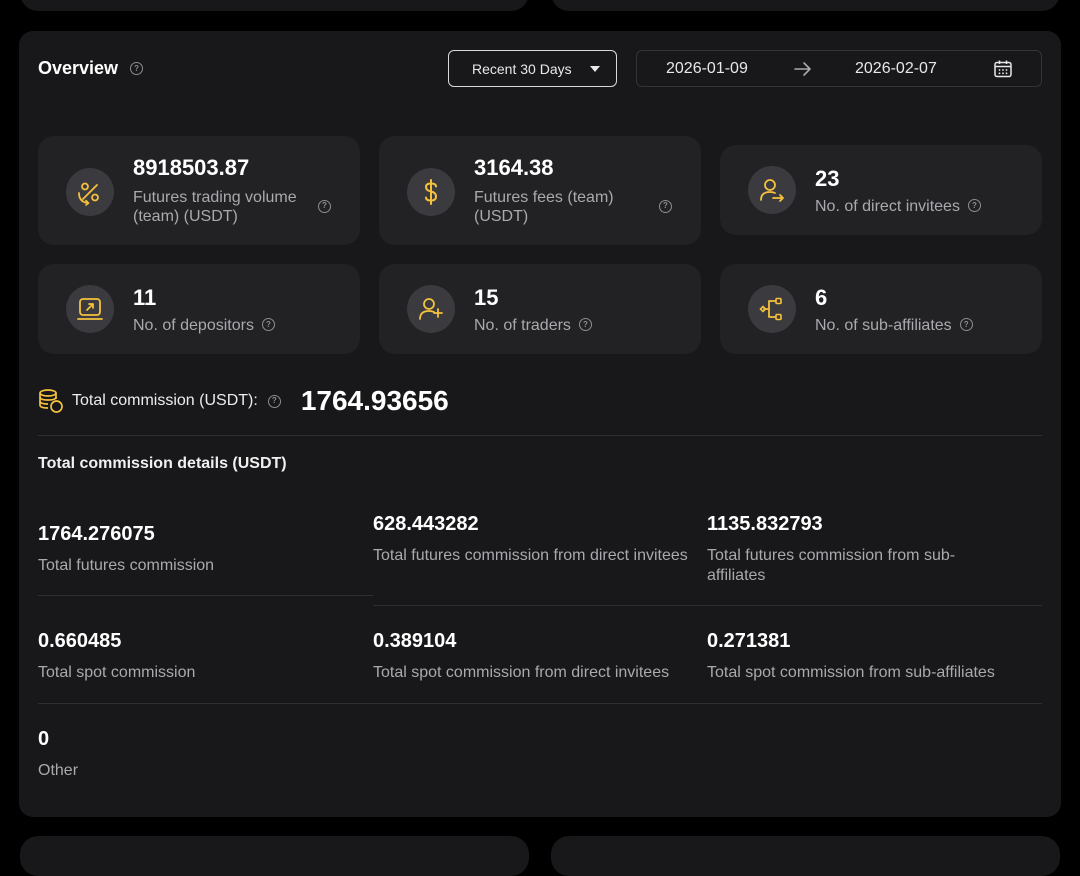 The image size is (1080, 876). Describe the element at coordinates (145, 297) in the screenshot. I see `stat-value: 11` at that location.